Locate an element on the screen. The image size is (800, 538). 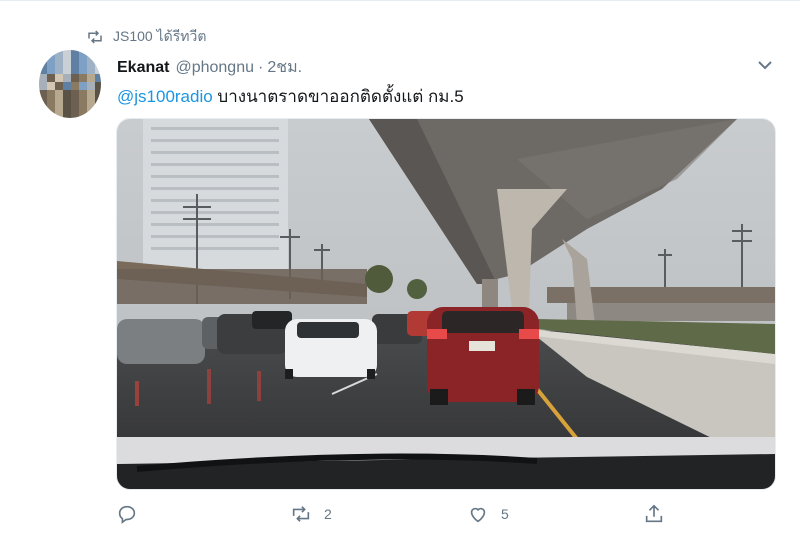
mention-link: @js100radio is located at coordinates (165, 96).